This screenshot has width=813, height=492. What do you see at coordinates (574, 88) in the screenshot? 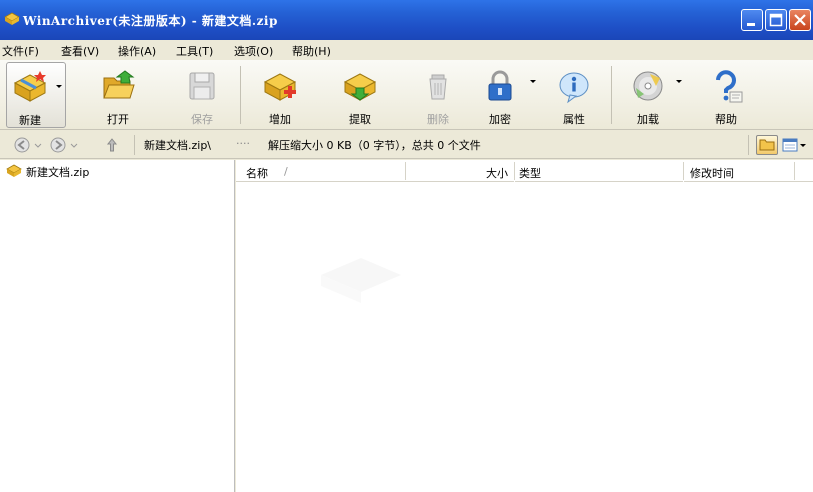
I see `info-icon` at bounding box center [574, 88].